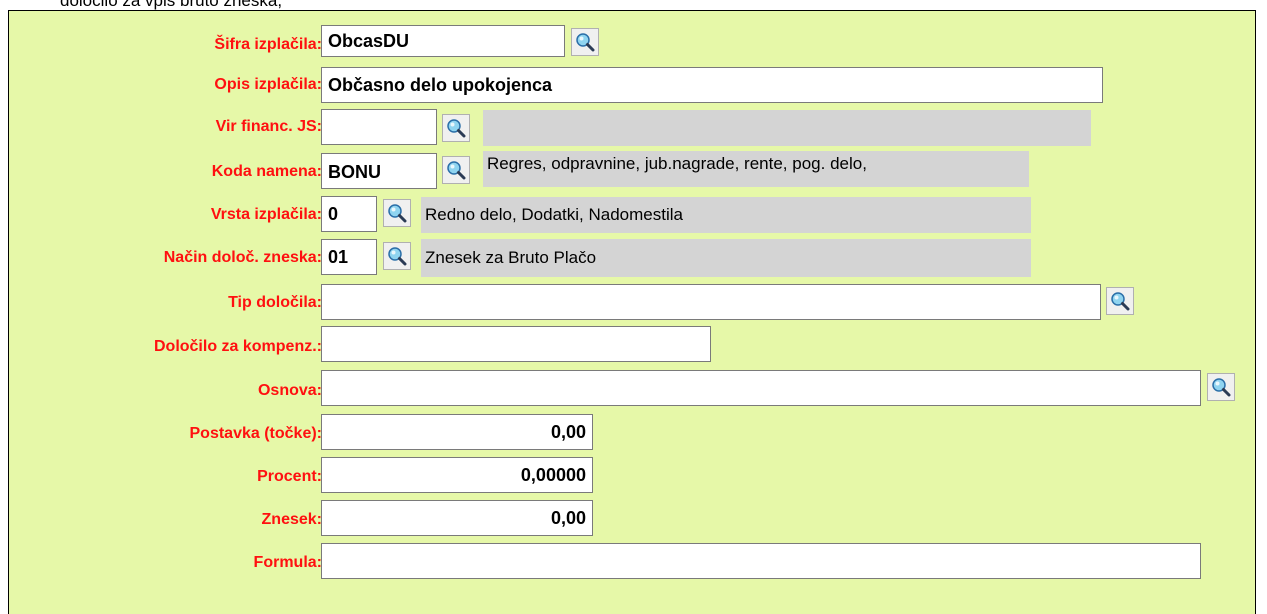 This screenshot has width=1267, height=614. Describe the element at coordinates (165, 392) in the screenshot. I see `osnova-row: Osnova:` at that location.